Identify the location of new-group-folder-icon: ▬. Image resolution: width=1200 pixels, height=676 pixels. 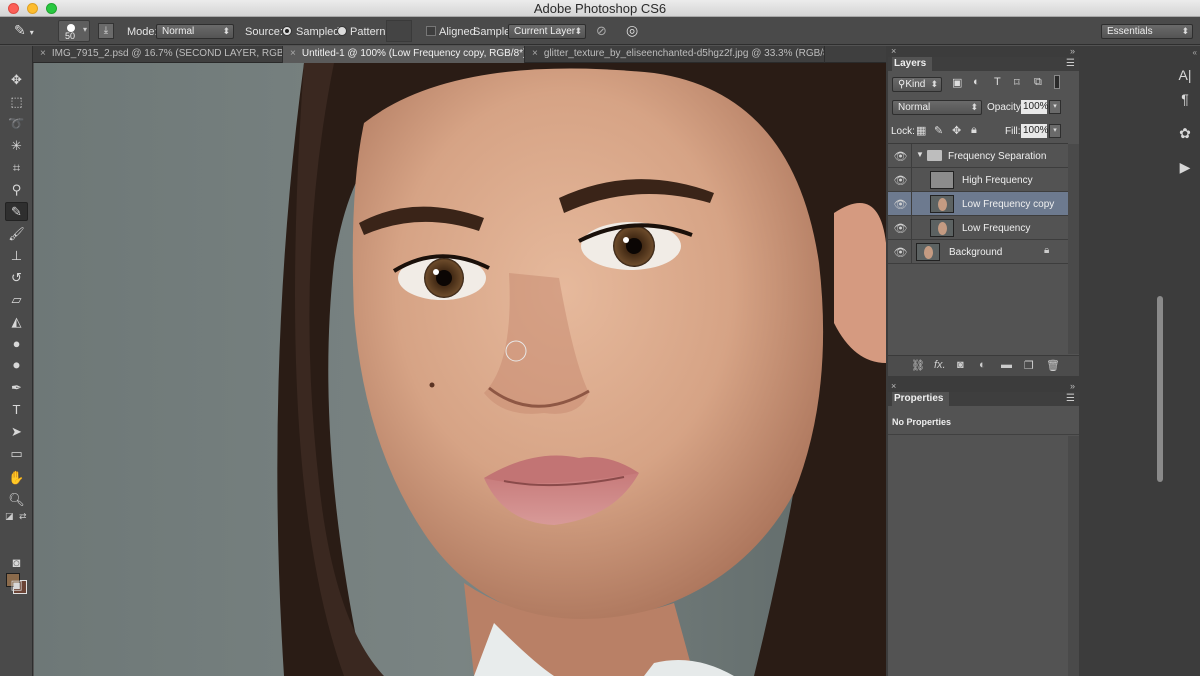
(1006, 365).